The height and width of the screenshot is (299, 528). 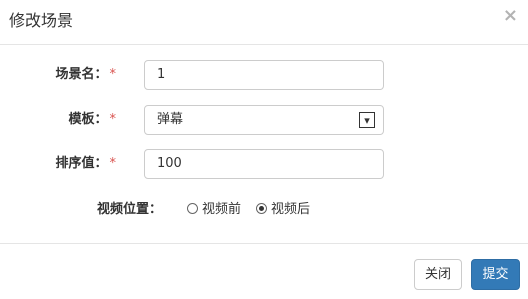 What do you see at coordinates (367, 120) in the screenshot?
I see `dropdown-icon: ▾` at bounding box center [367, 120].